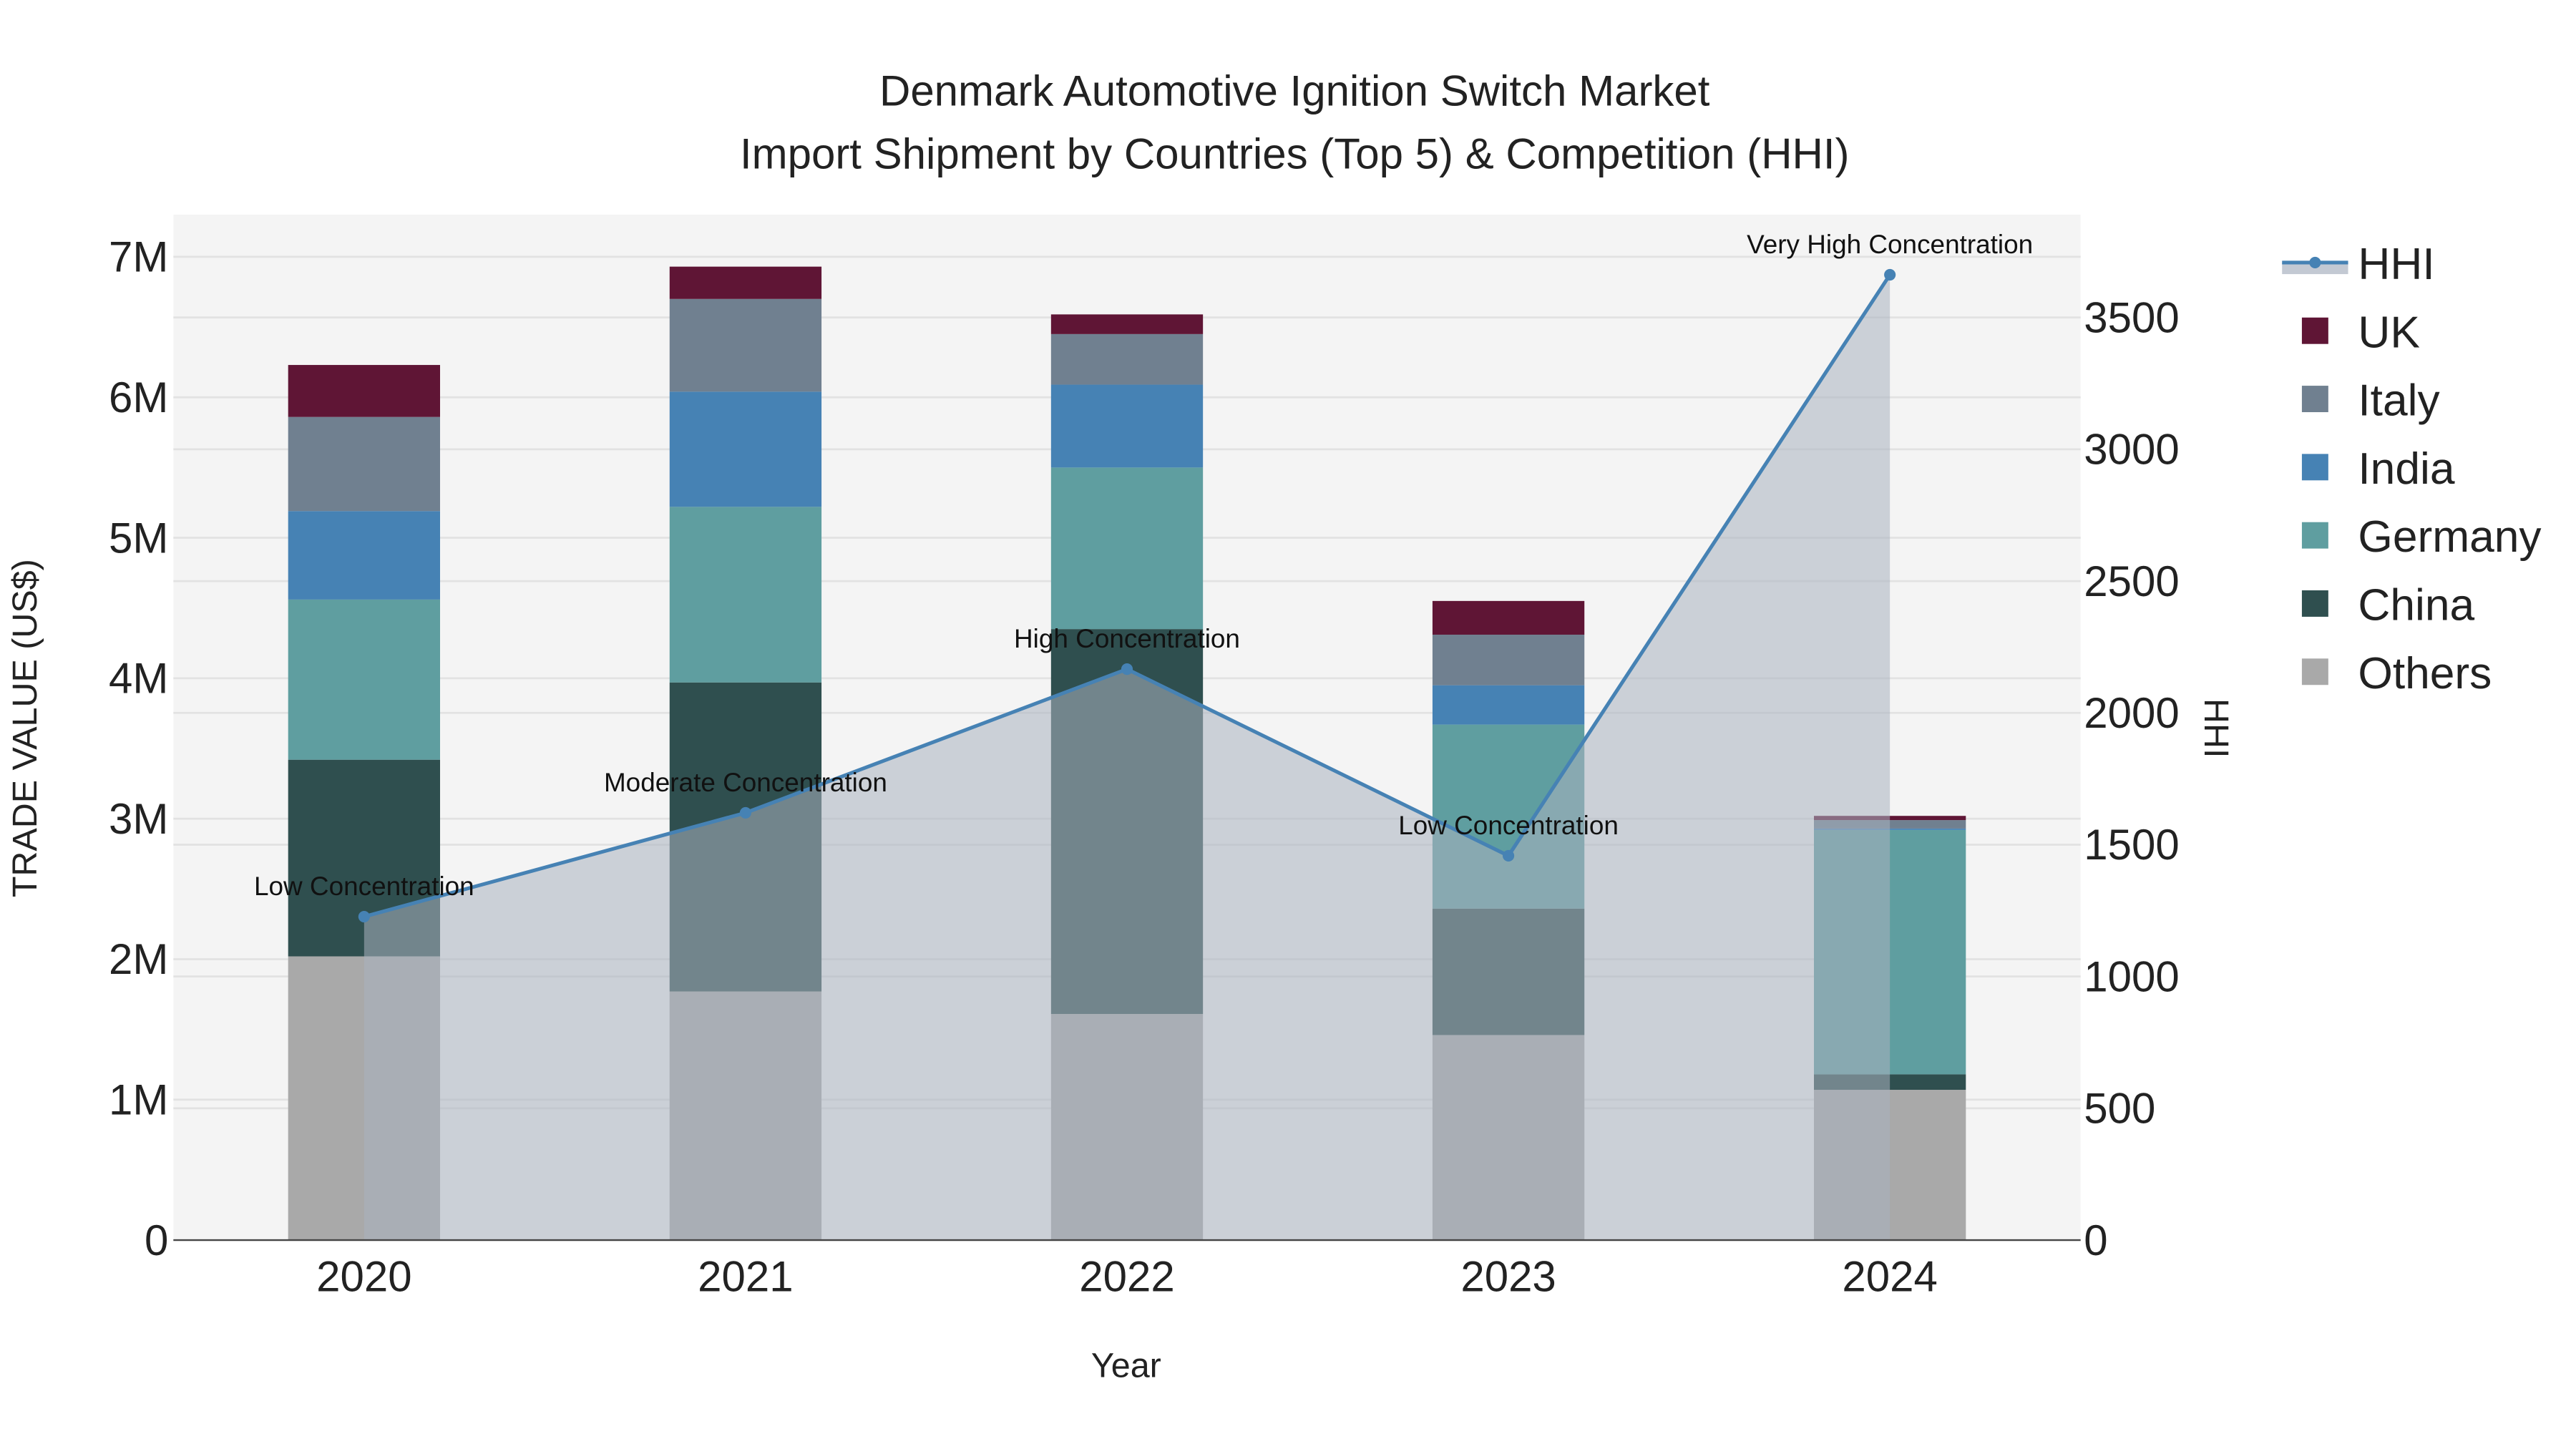 Image resolution: width=2576 pixels, height=1449 pixels. What do you see at coordinates (2095, 1240) in the screenshot?
I see `y2-tick-label: 0` at bounding box center [2095, 1240].